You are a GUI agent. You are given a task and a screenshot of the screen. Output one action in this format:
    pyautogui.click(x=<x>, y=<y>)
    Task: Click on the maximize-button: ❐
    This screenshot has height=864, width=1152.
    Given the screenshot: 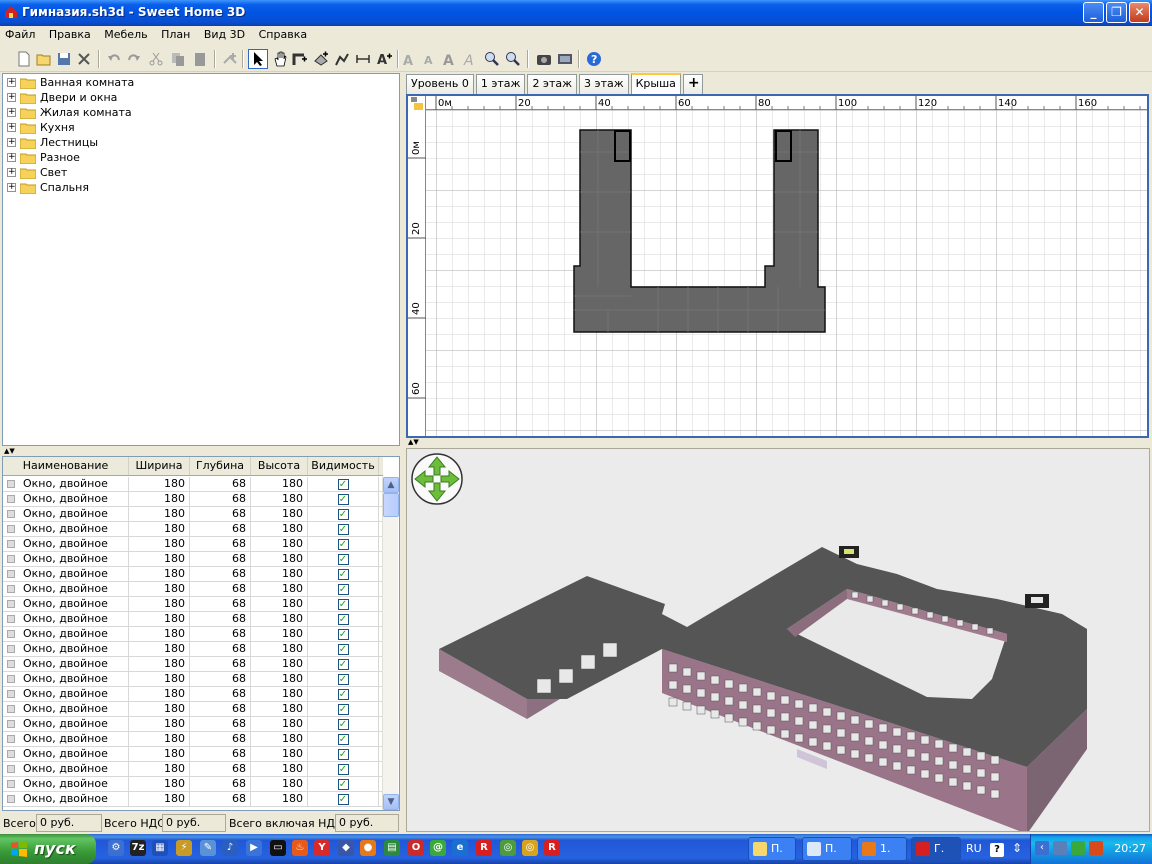 What is the action you would take?
    pyautogui.click(x=1116, y=12)
    